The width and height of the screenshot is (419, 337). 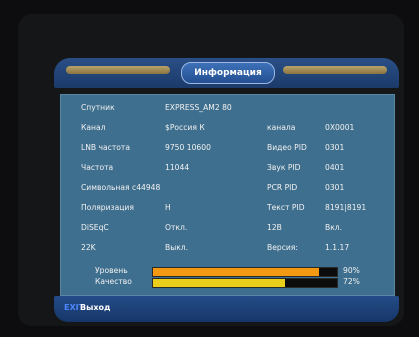 I want to click on row-text-pid-value: 8191|8191, so click(x=346, y=207).